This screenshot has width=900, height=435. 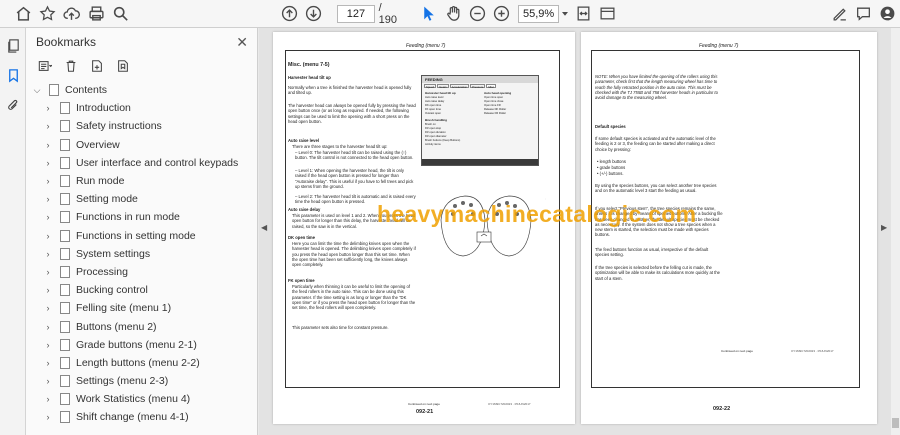 What do you see at coordinates (141, 417) in the screenshot?
I see `bookmark-item: › Shift change (menu 4-1)` at bounding box center [141, 417].